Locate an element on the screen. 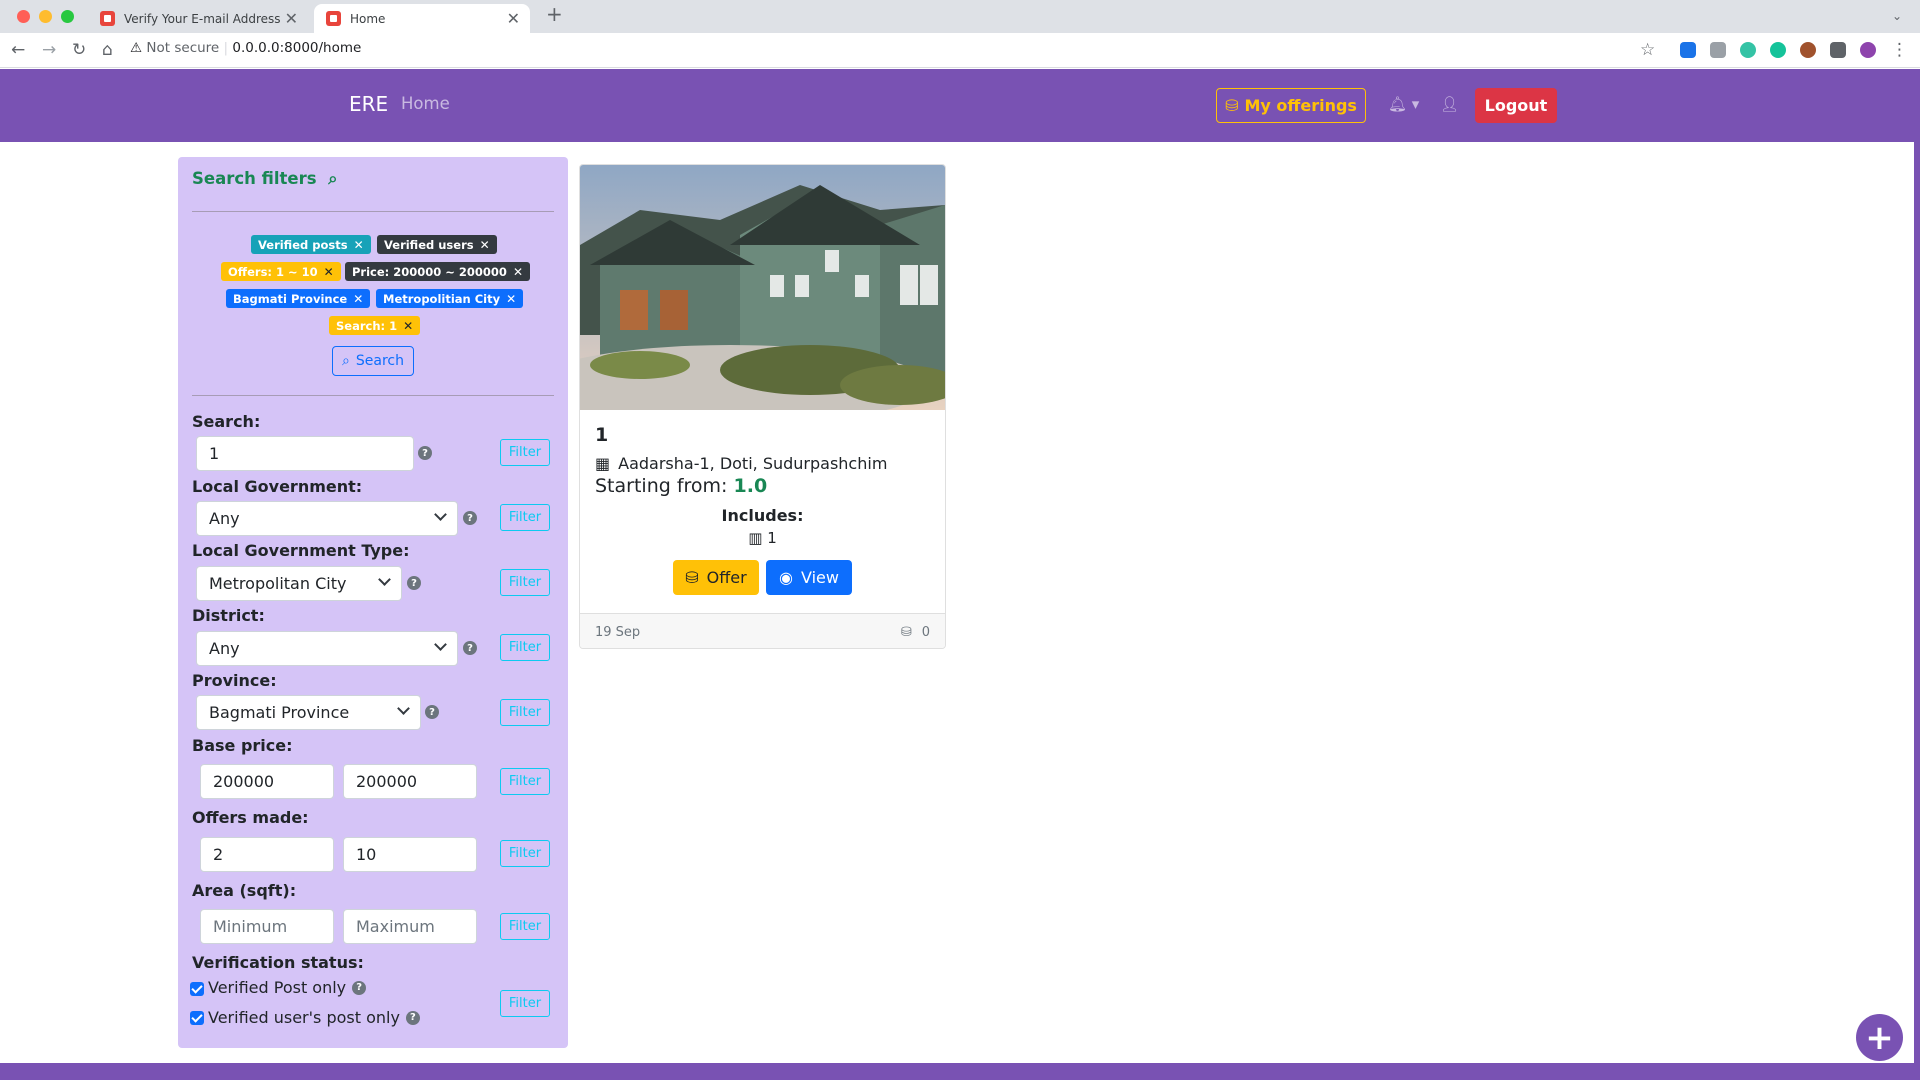 This screenshot has height=1080, width=1920. verification-status-label: Verification status: is located at coordinates (278, 962).